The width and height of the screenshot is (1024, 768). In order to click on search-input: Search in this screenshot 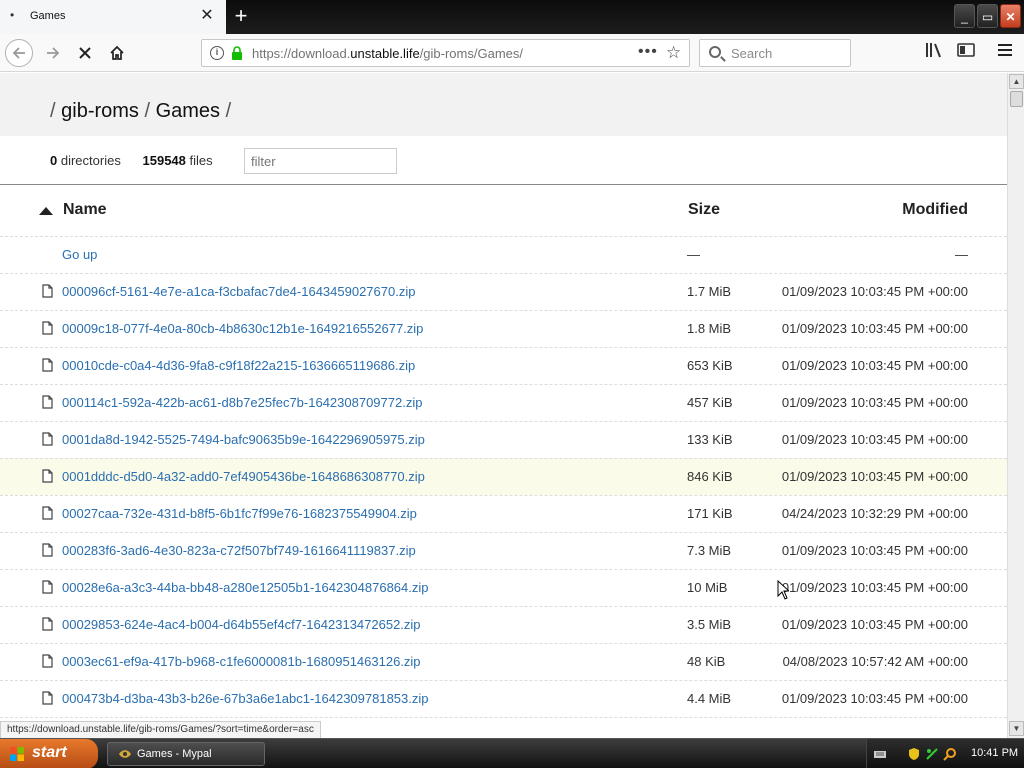, I will do `click(775, 53)`.